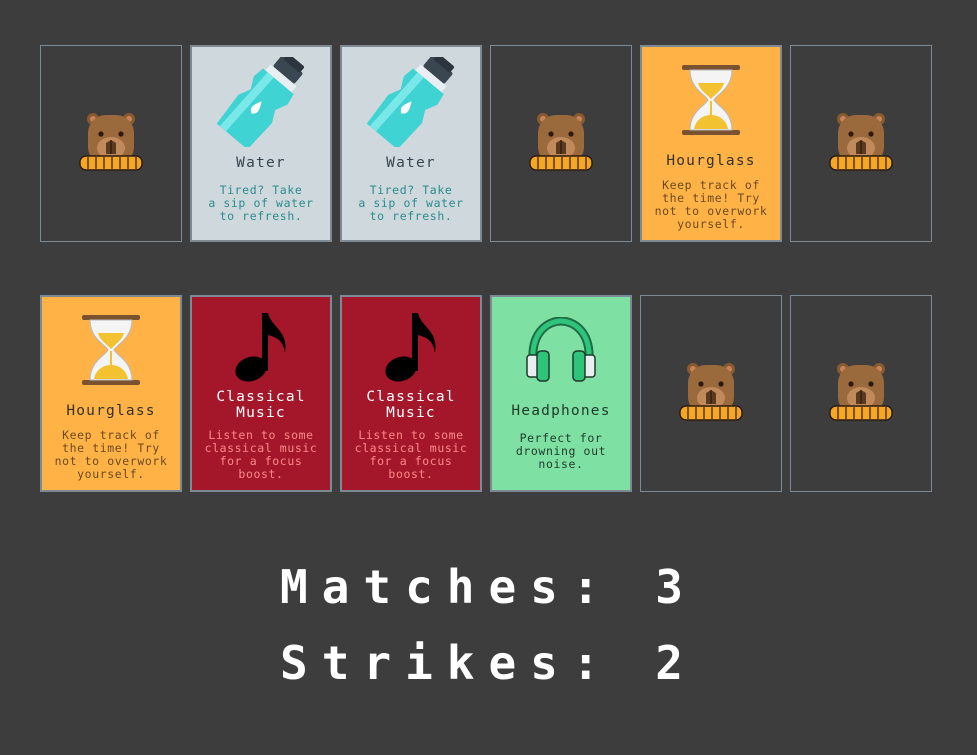 The width and height of the screenshot is (977, 755). I want to click on strikes-counter: Strikes: 2, so click(488, 663).